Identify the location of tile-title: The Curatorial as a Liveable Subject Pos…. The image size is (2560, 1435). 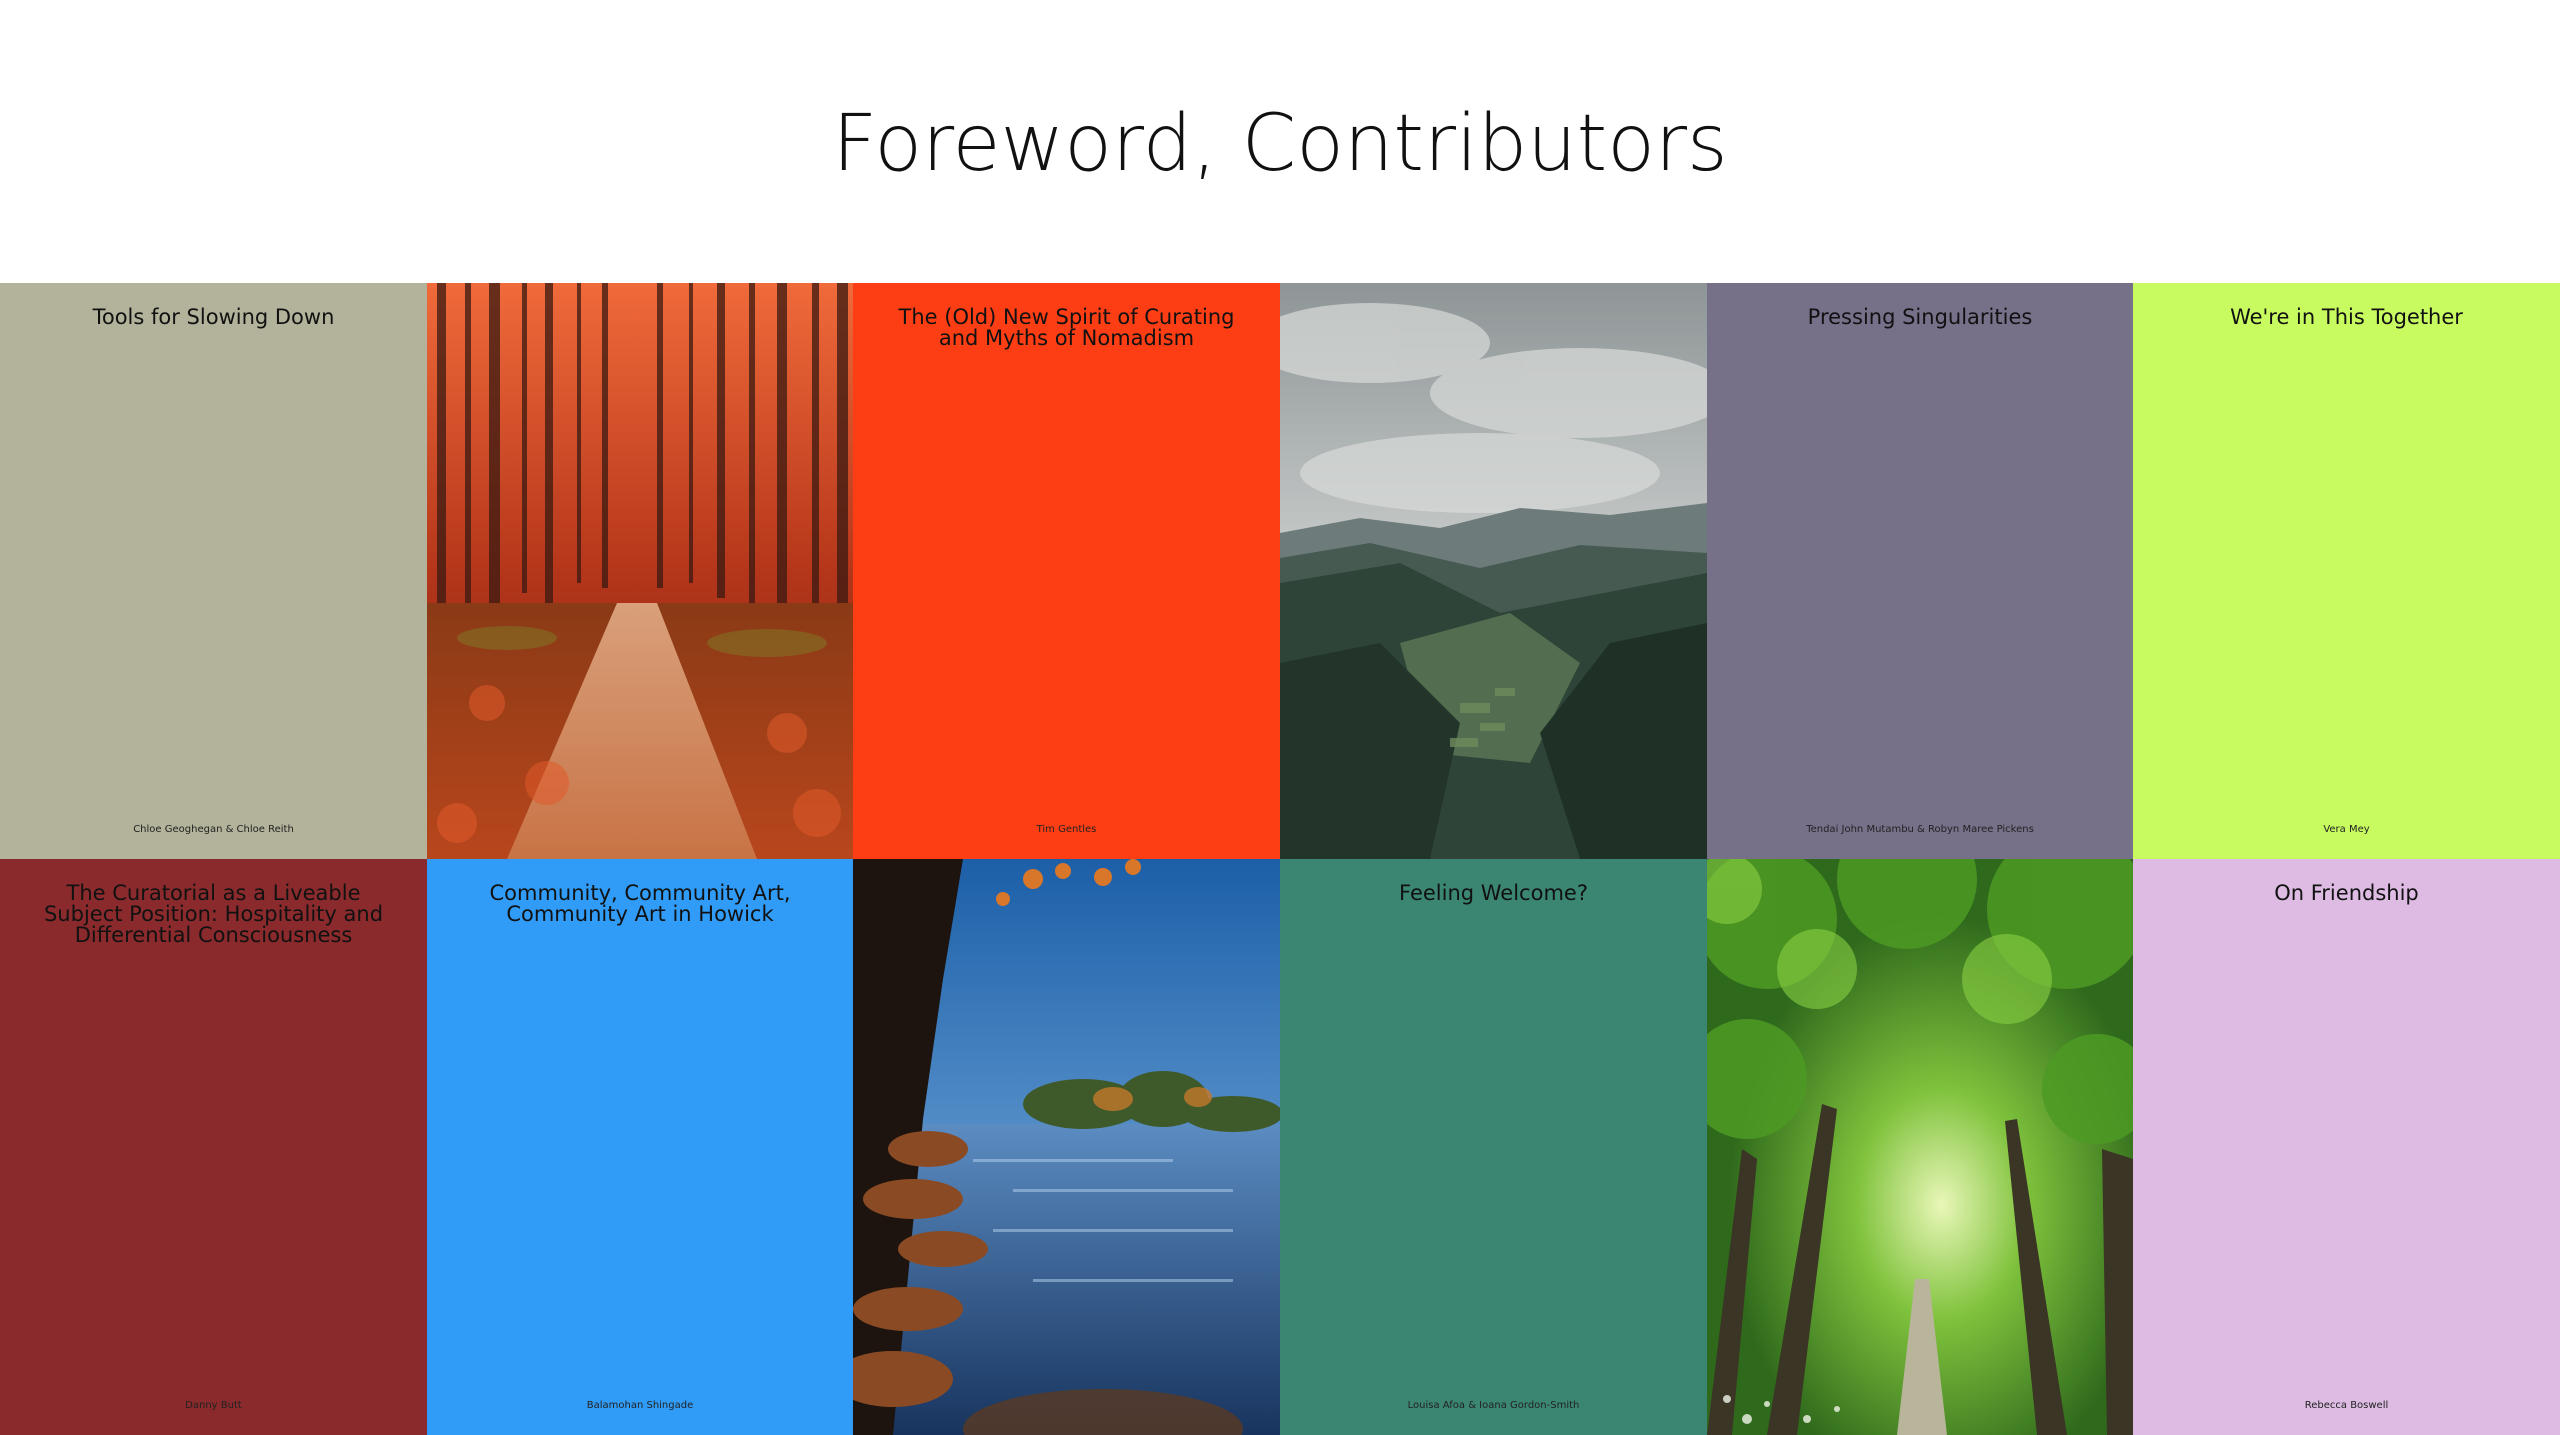
(213, 914).